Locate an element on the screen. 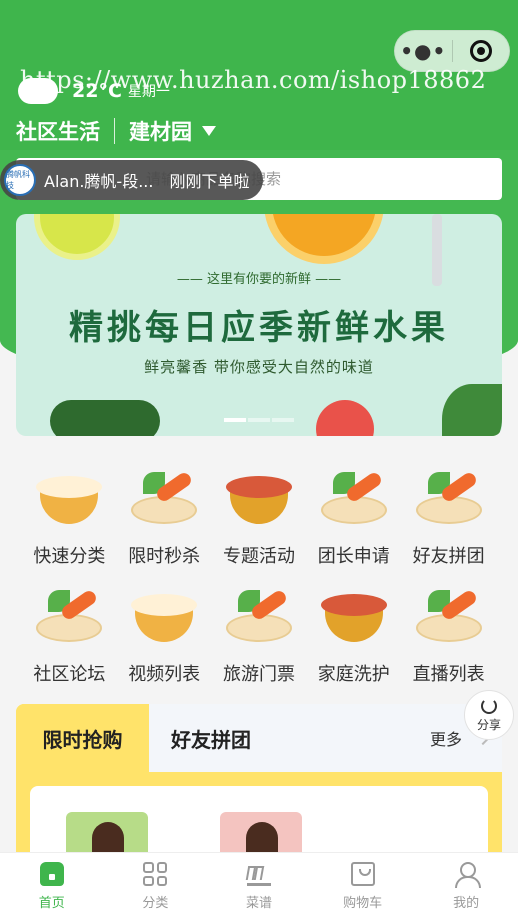 This screenshot has width=518, height=920. user-icon is located at coordinates (468, 875).